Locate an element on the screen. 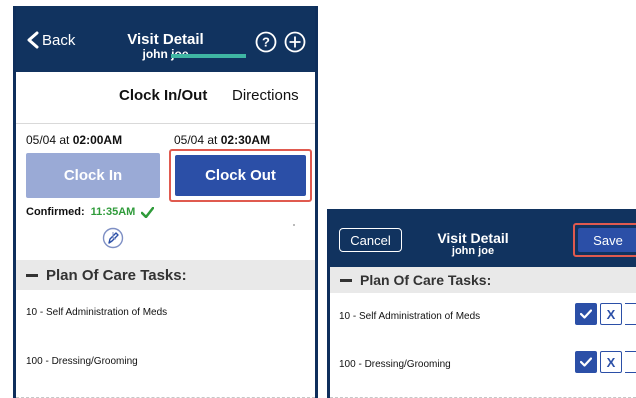 The width and height of the screenshot is (636, 398). clock-in-button: Clock In is located at coordinates (93, 175).